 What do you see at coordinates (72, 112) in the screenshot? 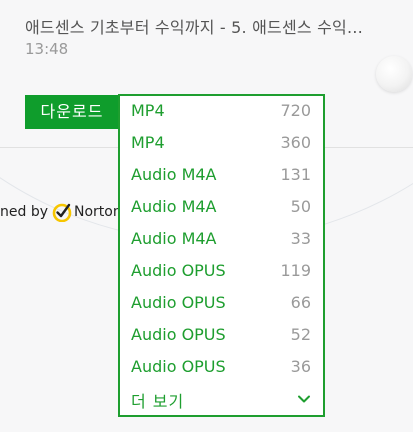
I see `download-button: 다운로드` at bounding box center [72, 112].